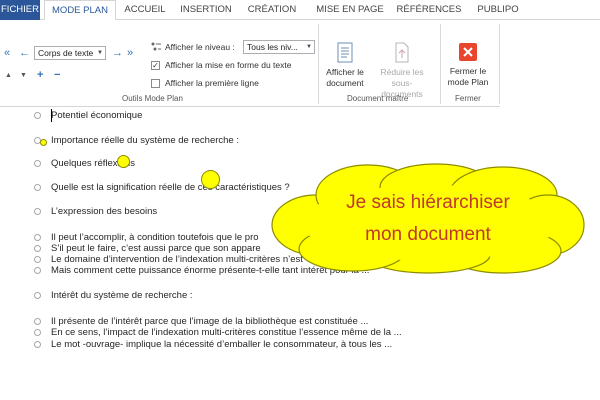  What do you see at coordinates (350, 10) in the screenshot?
I see `tab-mise-en-page: MISE EN PAGE` at bounding box center [350, 10].